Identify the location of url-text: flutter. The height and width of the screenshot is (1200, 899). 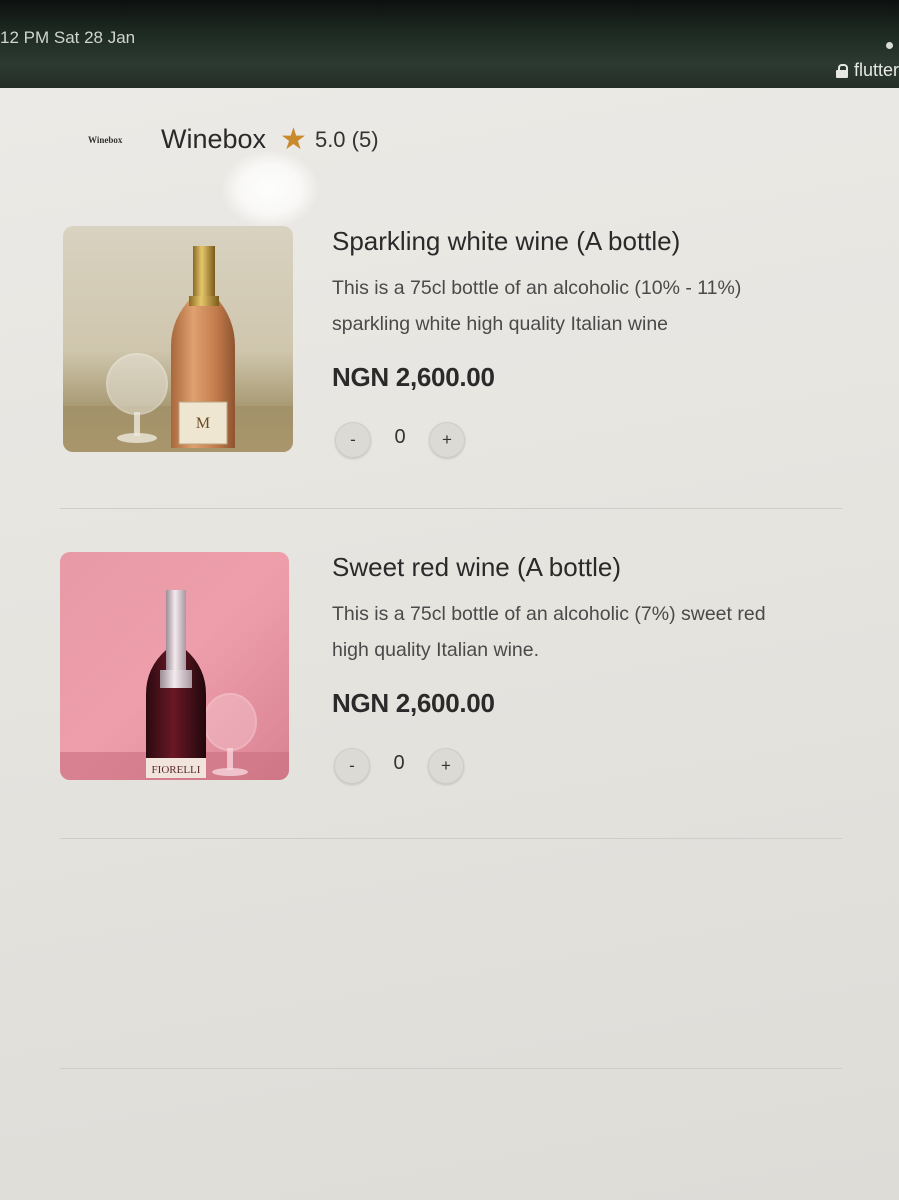
(876, 70).